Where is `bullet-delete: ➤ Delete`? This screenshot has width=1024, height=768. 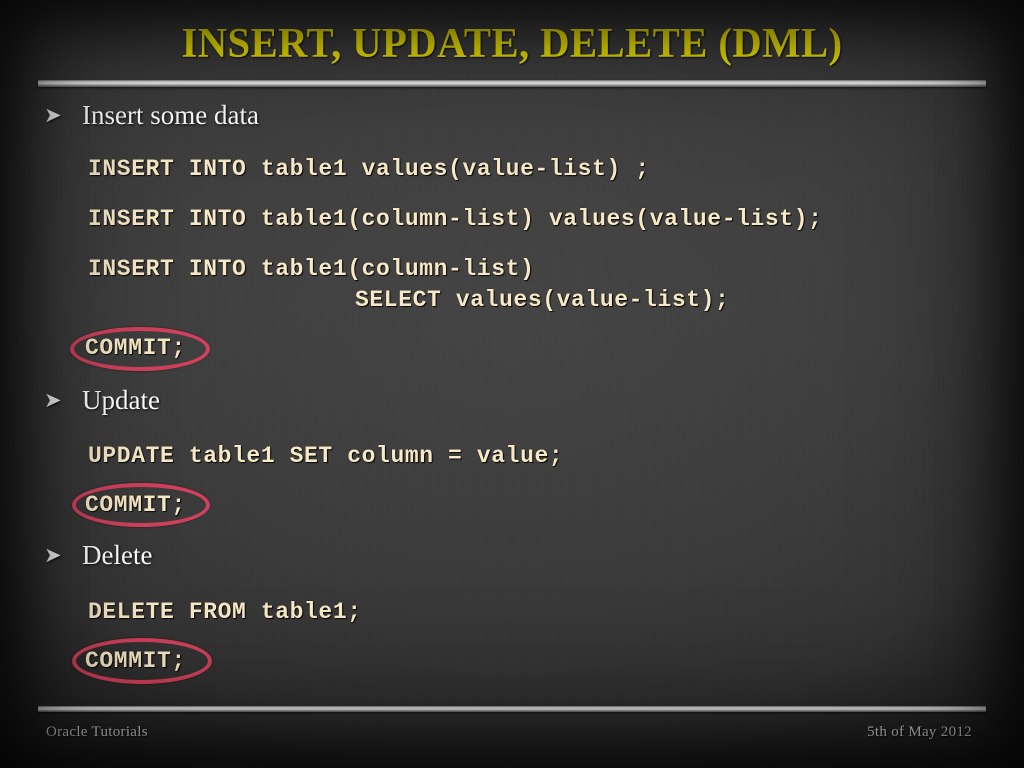 bullet-delete: ➤ Delete is located at coordinates (98, 556).